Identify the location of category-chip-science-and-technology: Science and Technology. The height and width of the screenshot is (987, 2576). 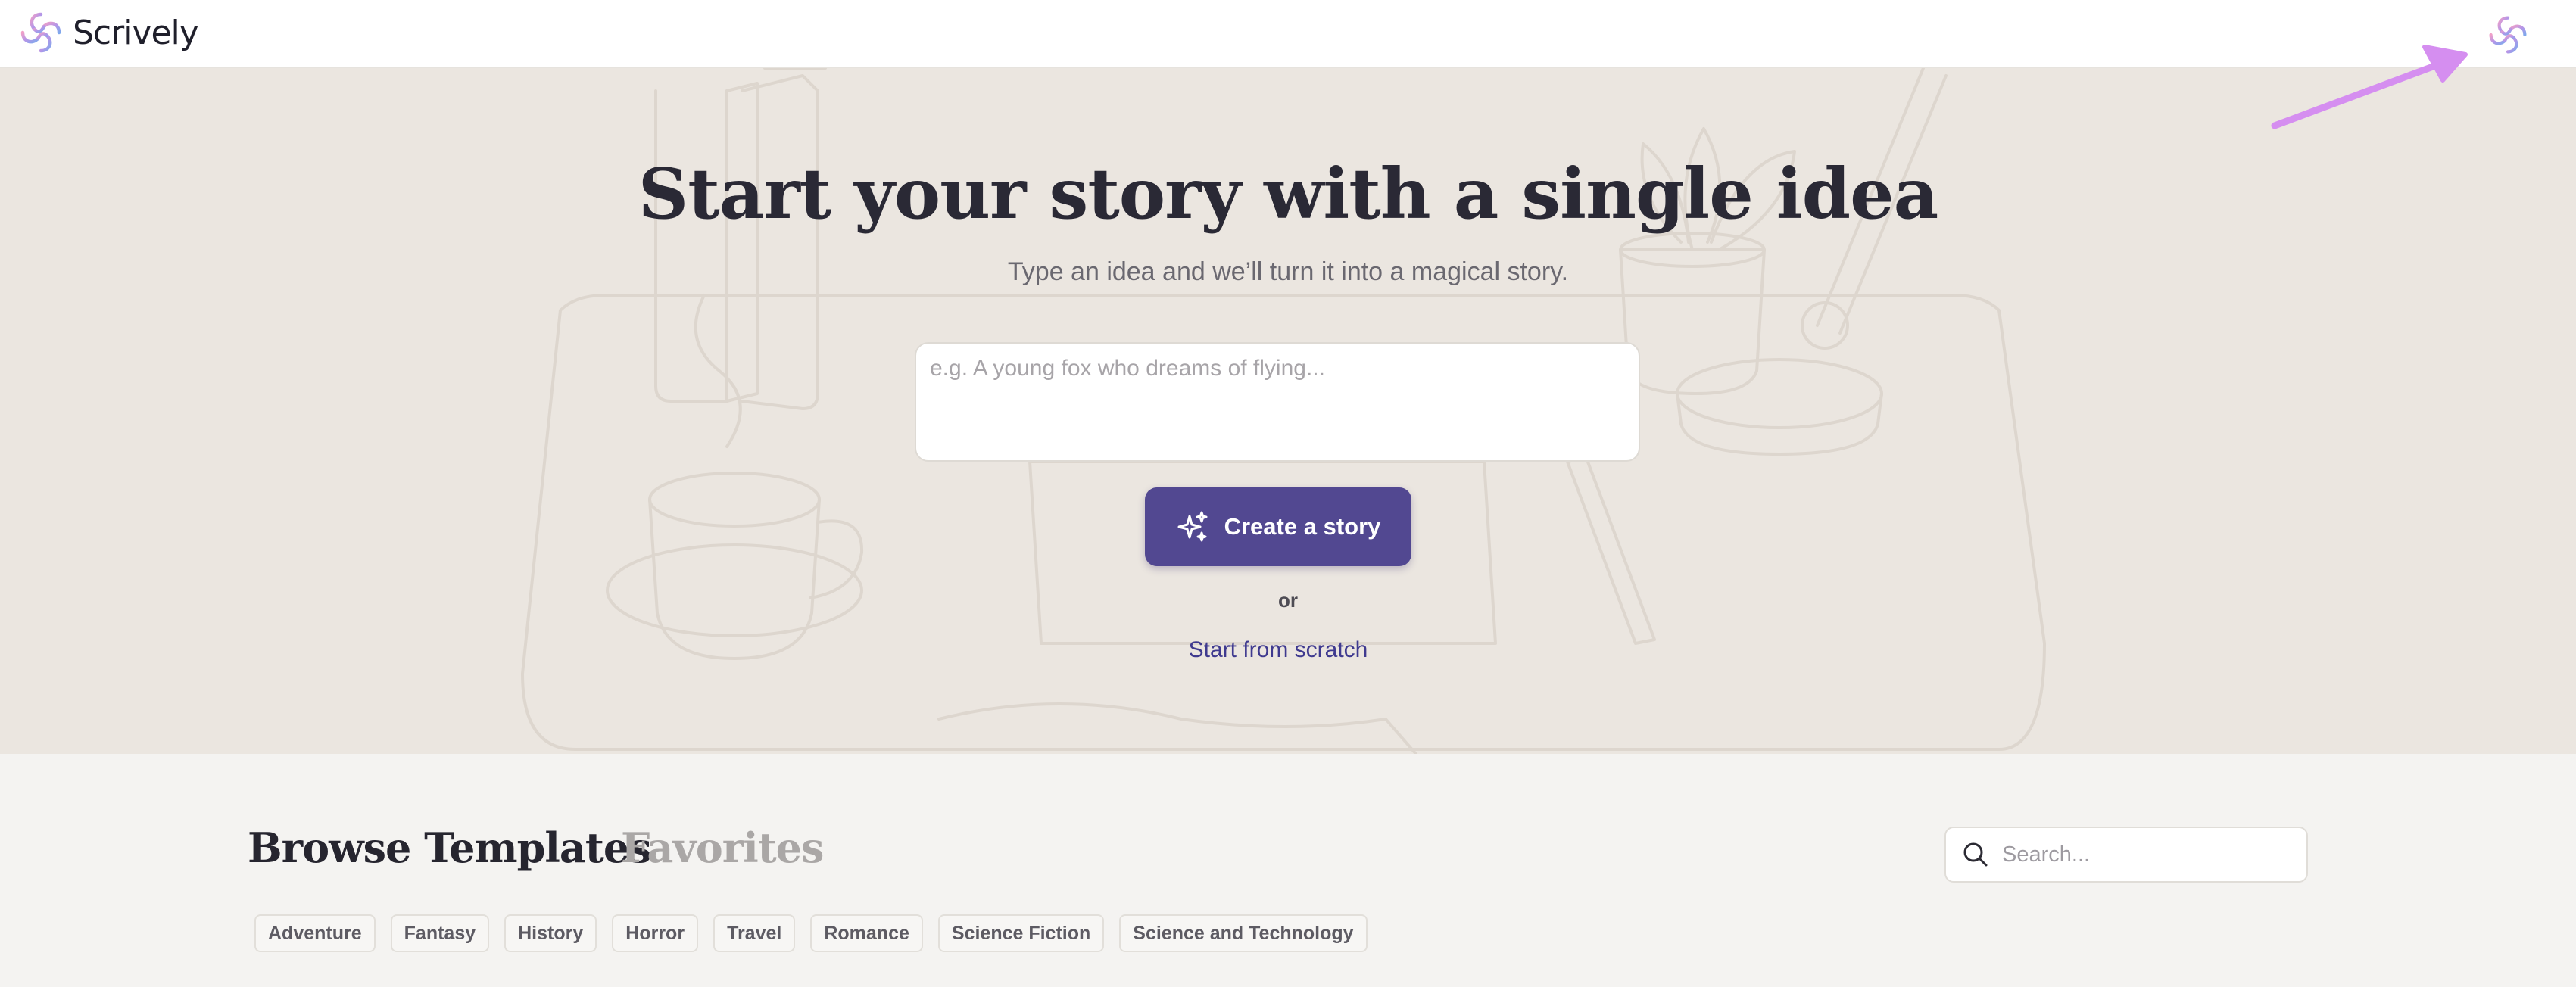
(1243, 933).